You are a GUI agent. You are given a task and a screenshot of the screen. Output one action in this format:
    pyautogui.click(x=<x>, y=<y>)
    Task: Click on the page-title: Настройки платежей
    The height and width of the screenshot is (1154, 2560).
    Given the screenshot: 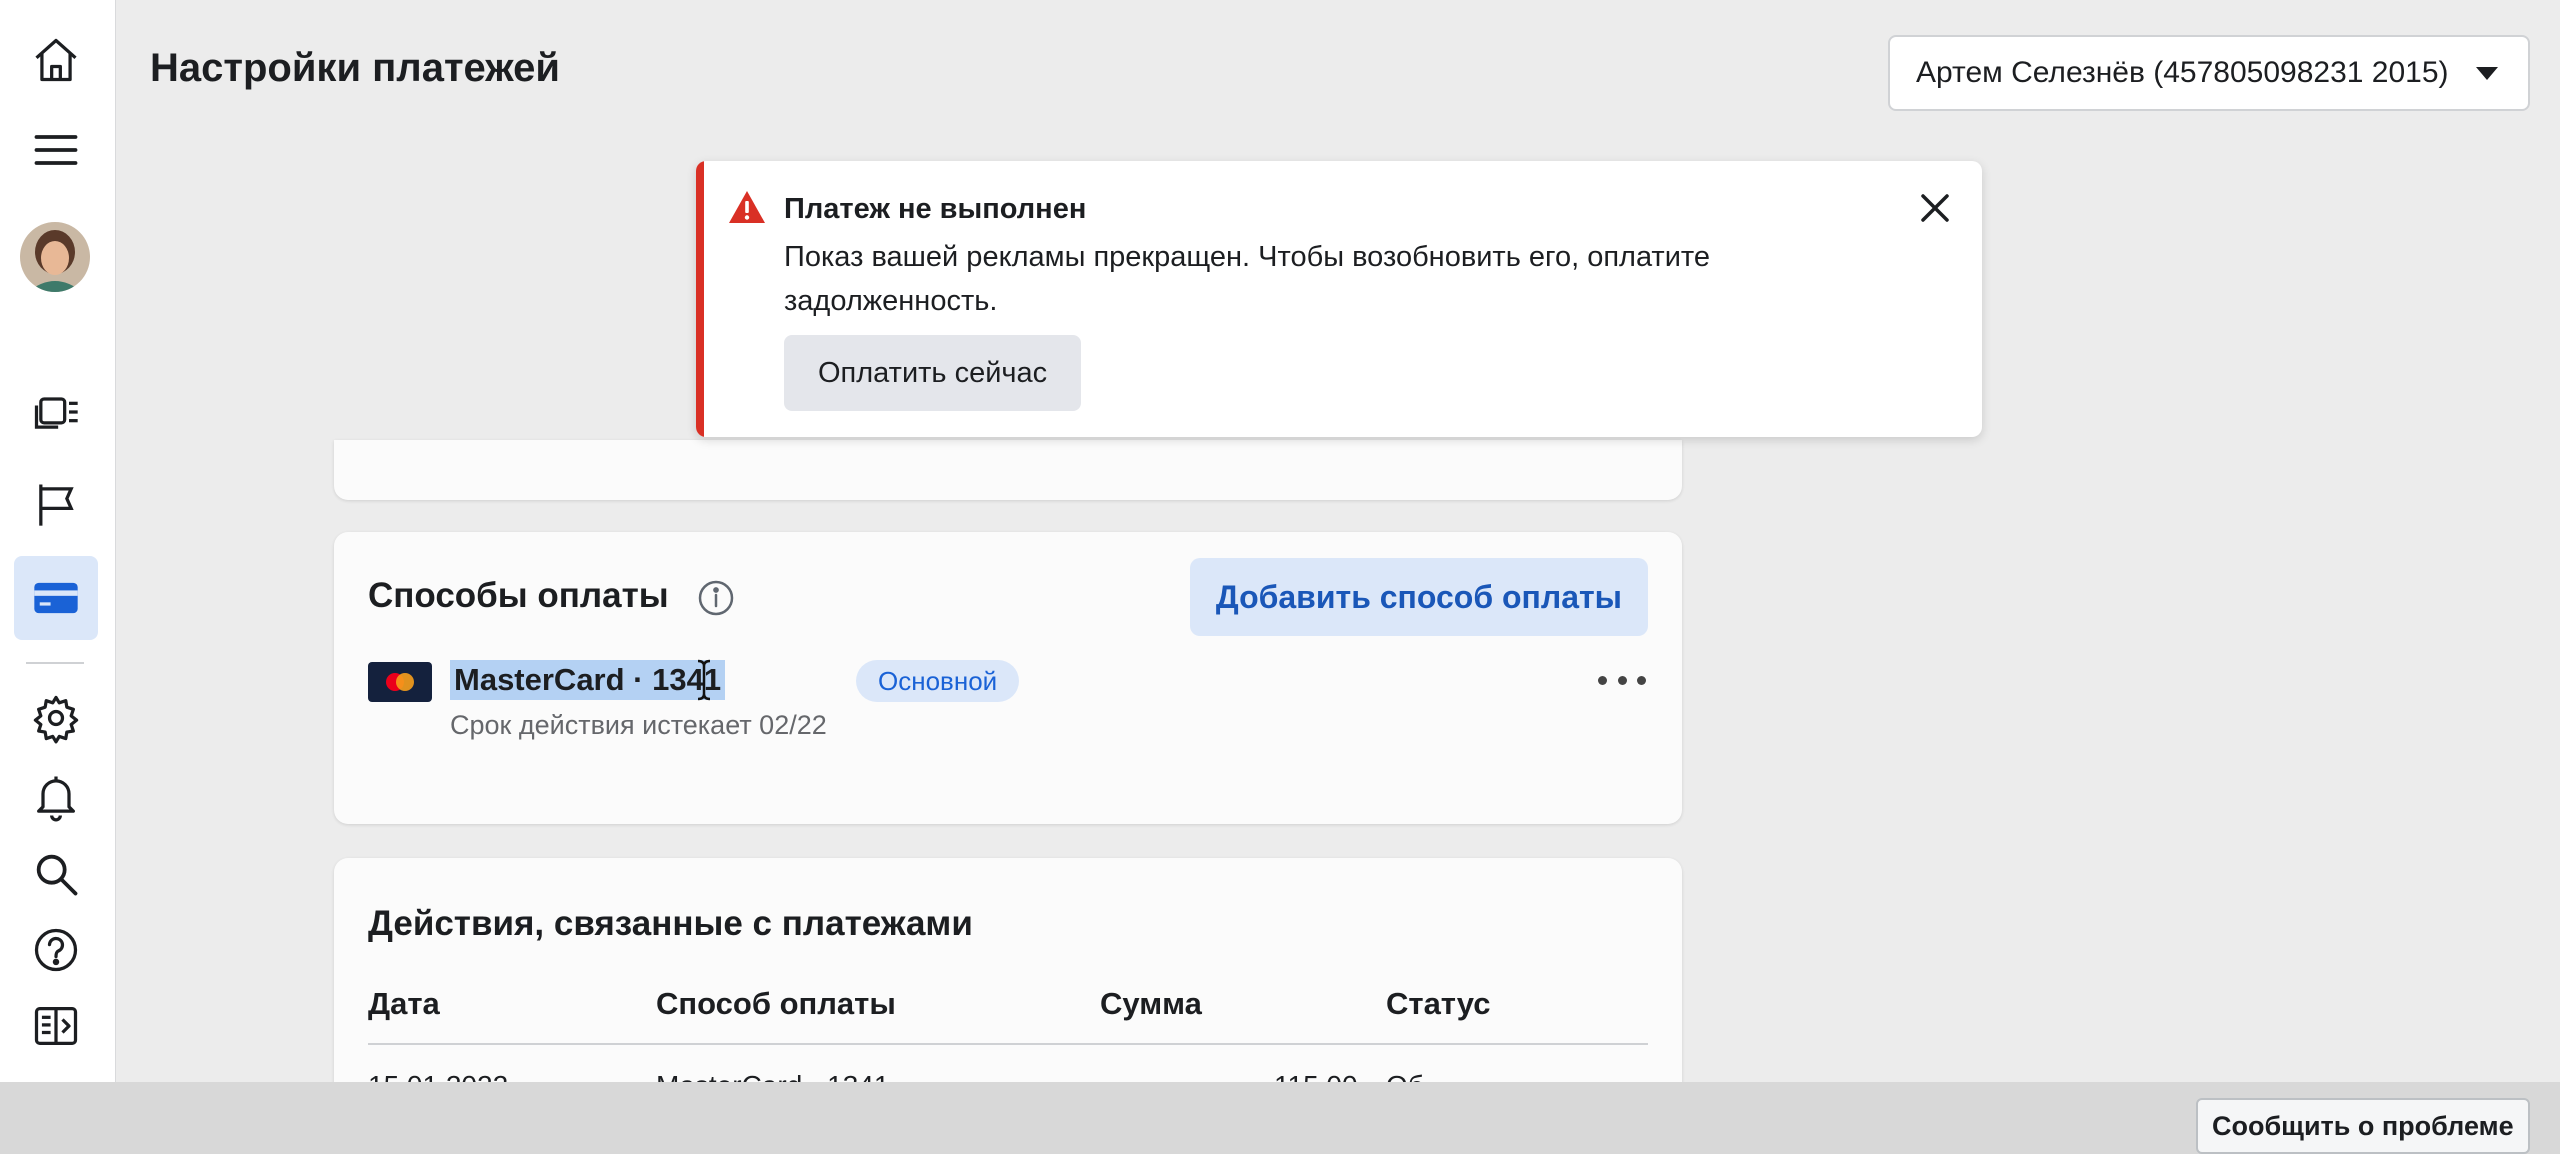 What is the action you would take?
    pyautogui.click(x=355, y=68)
    